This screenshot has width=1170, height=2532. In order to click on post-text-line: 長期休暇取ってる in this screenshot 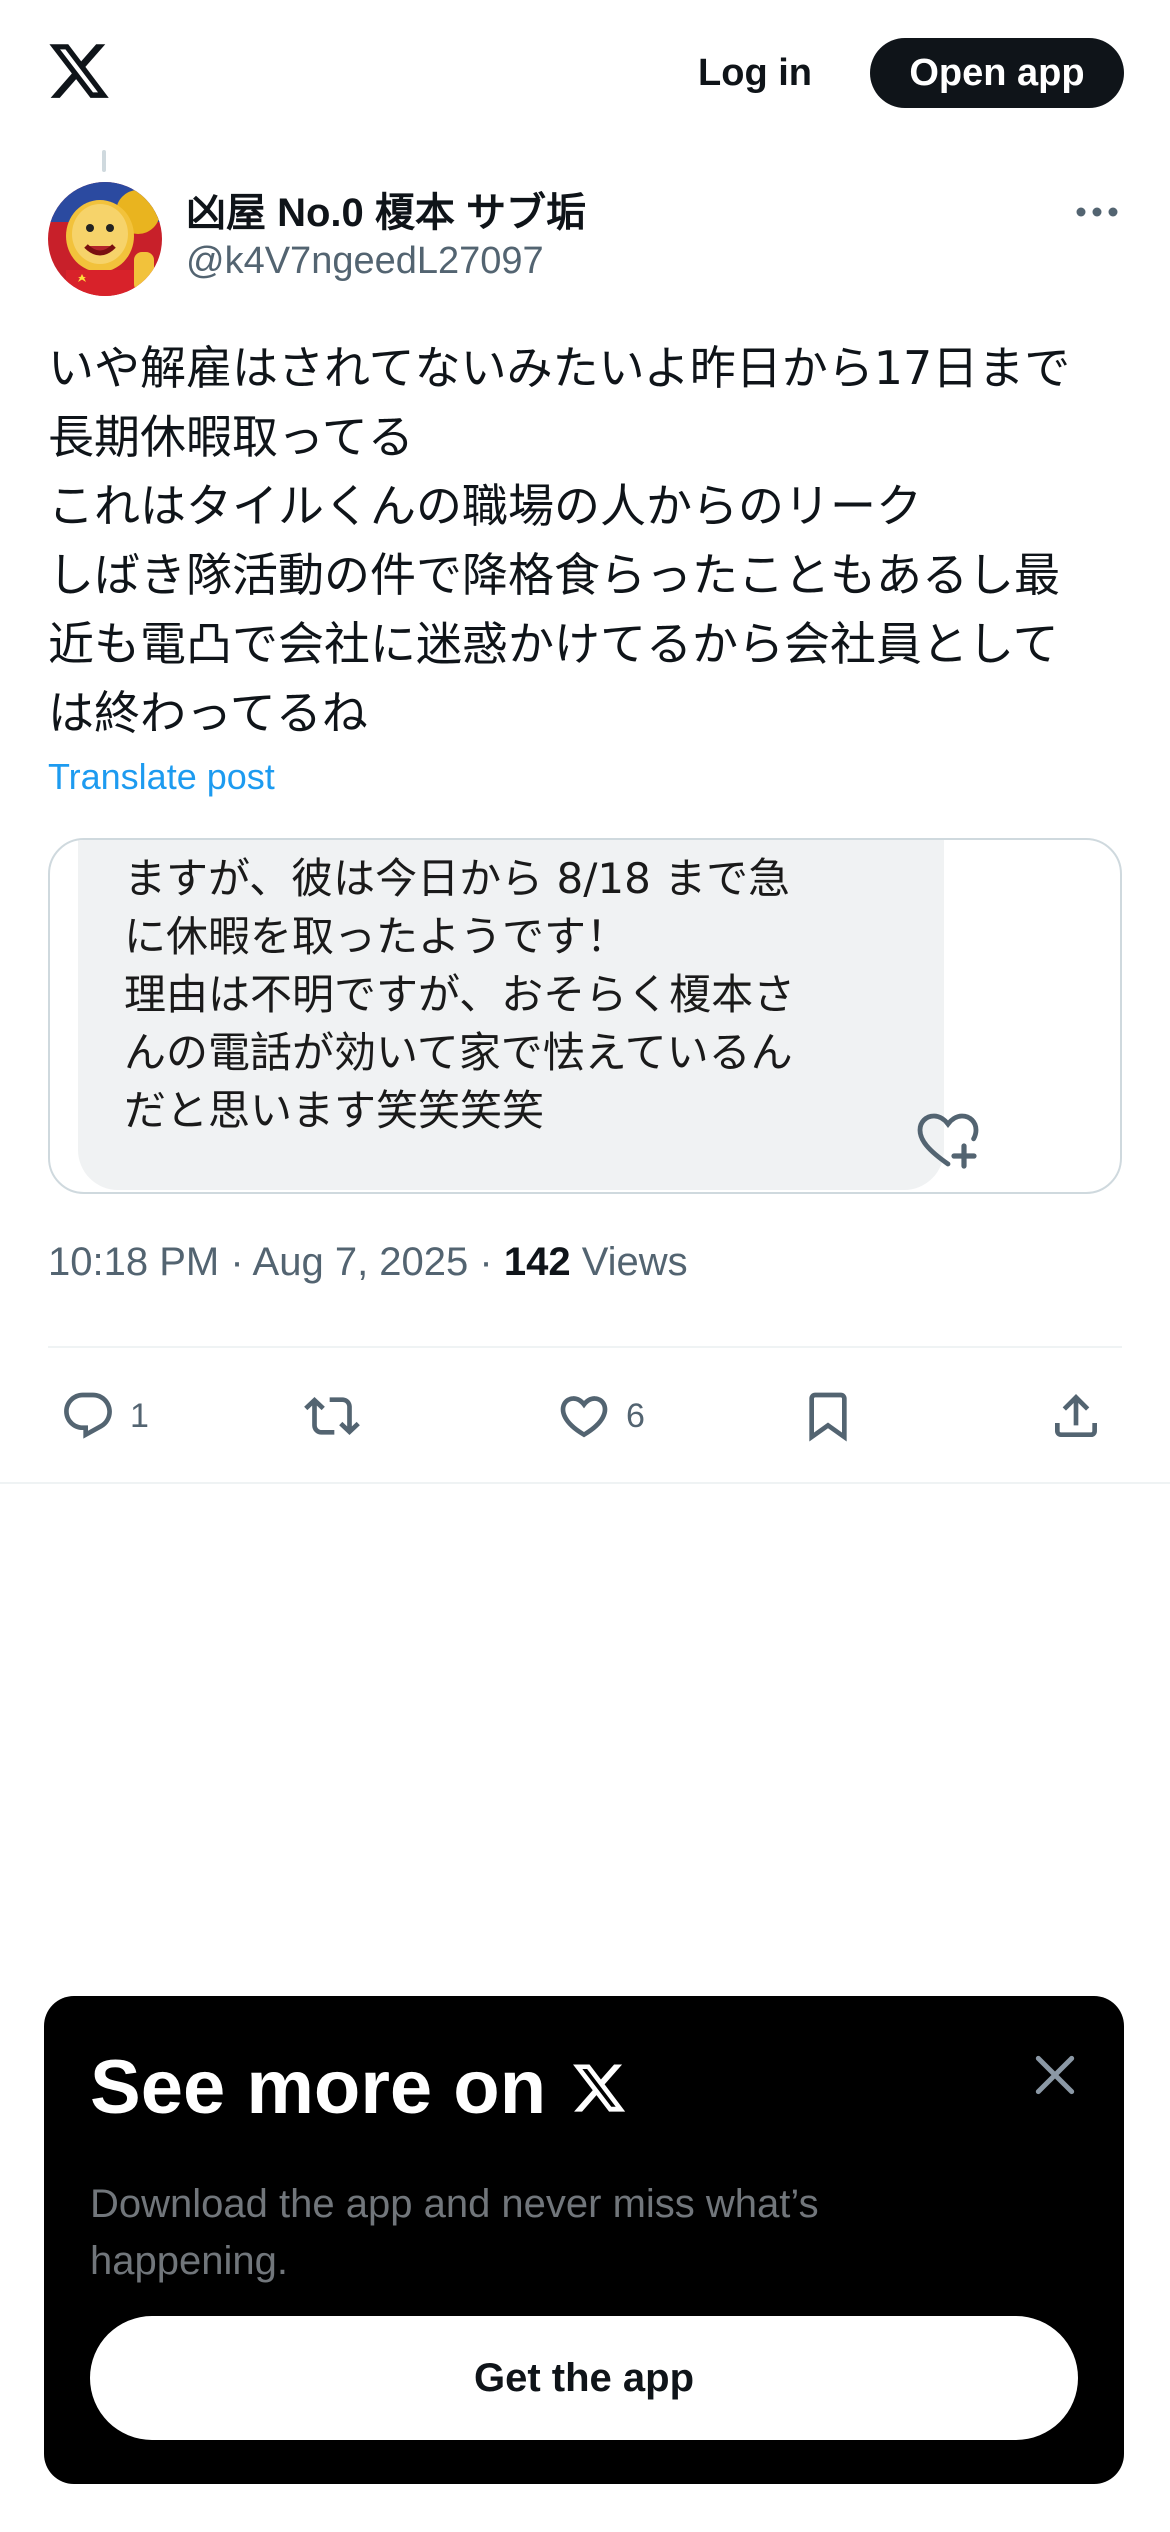, I will do `click(231, 437)`.